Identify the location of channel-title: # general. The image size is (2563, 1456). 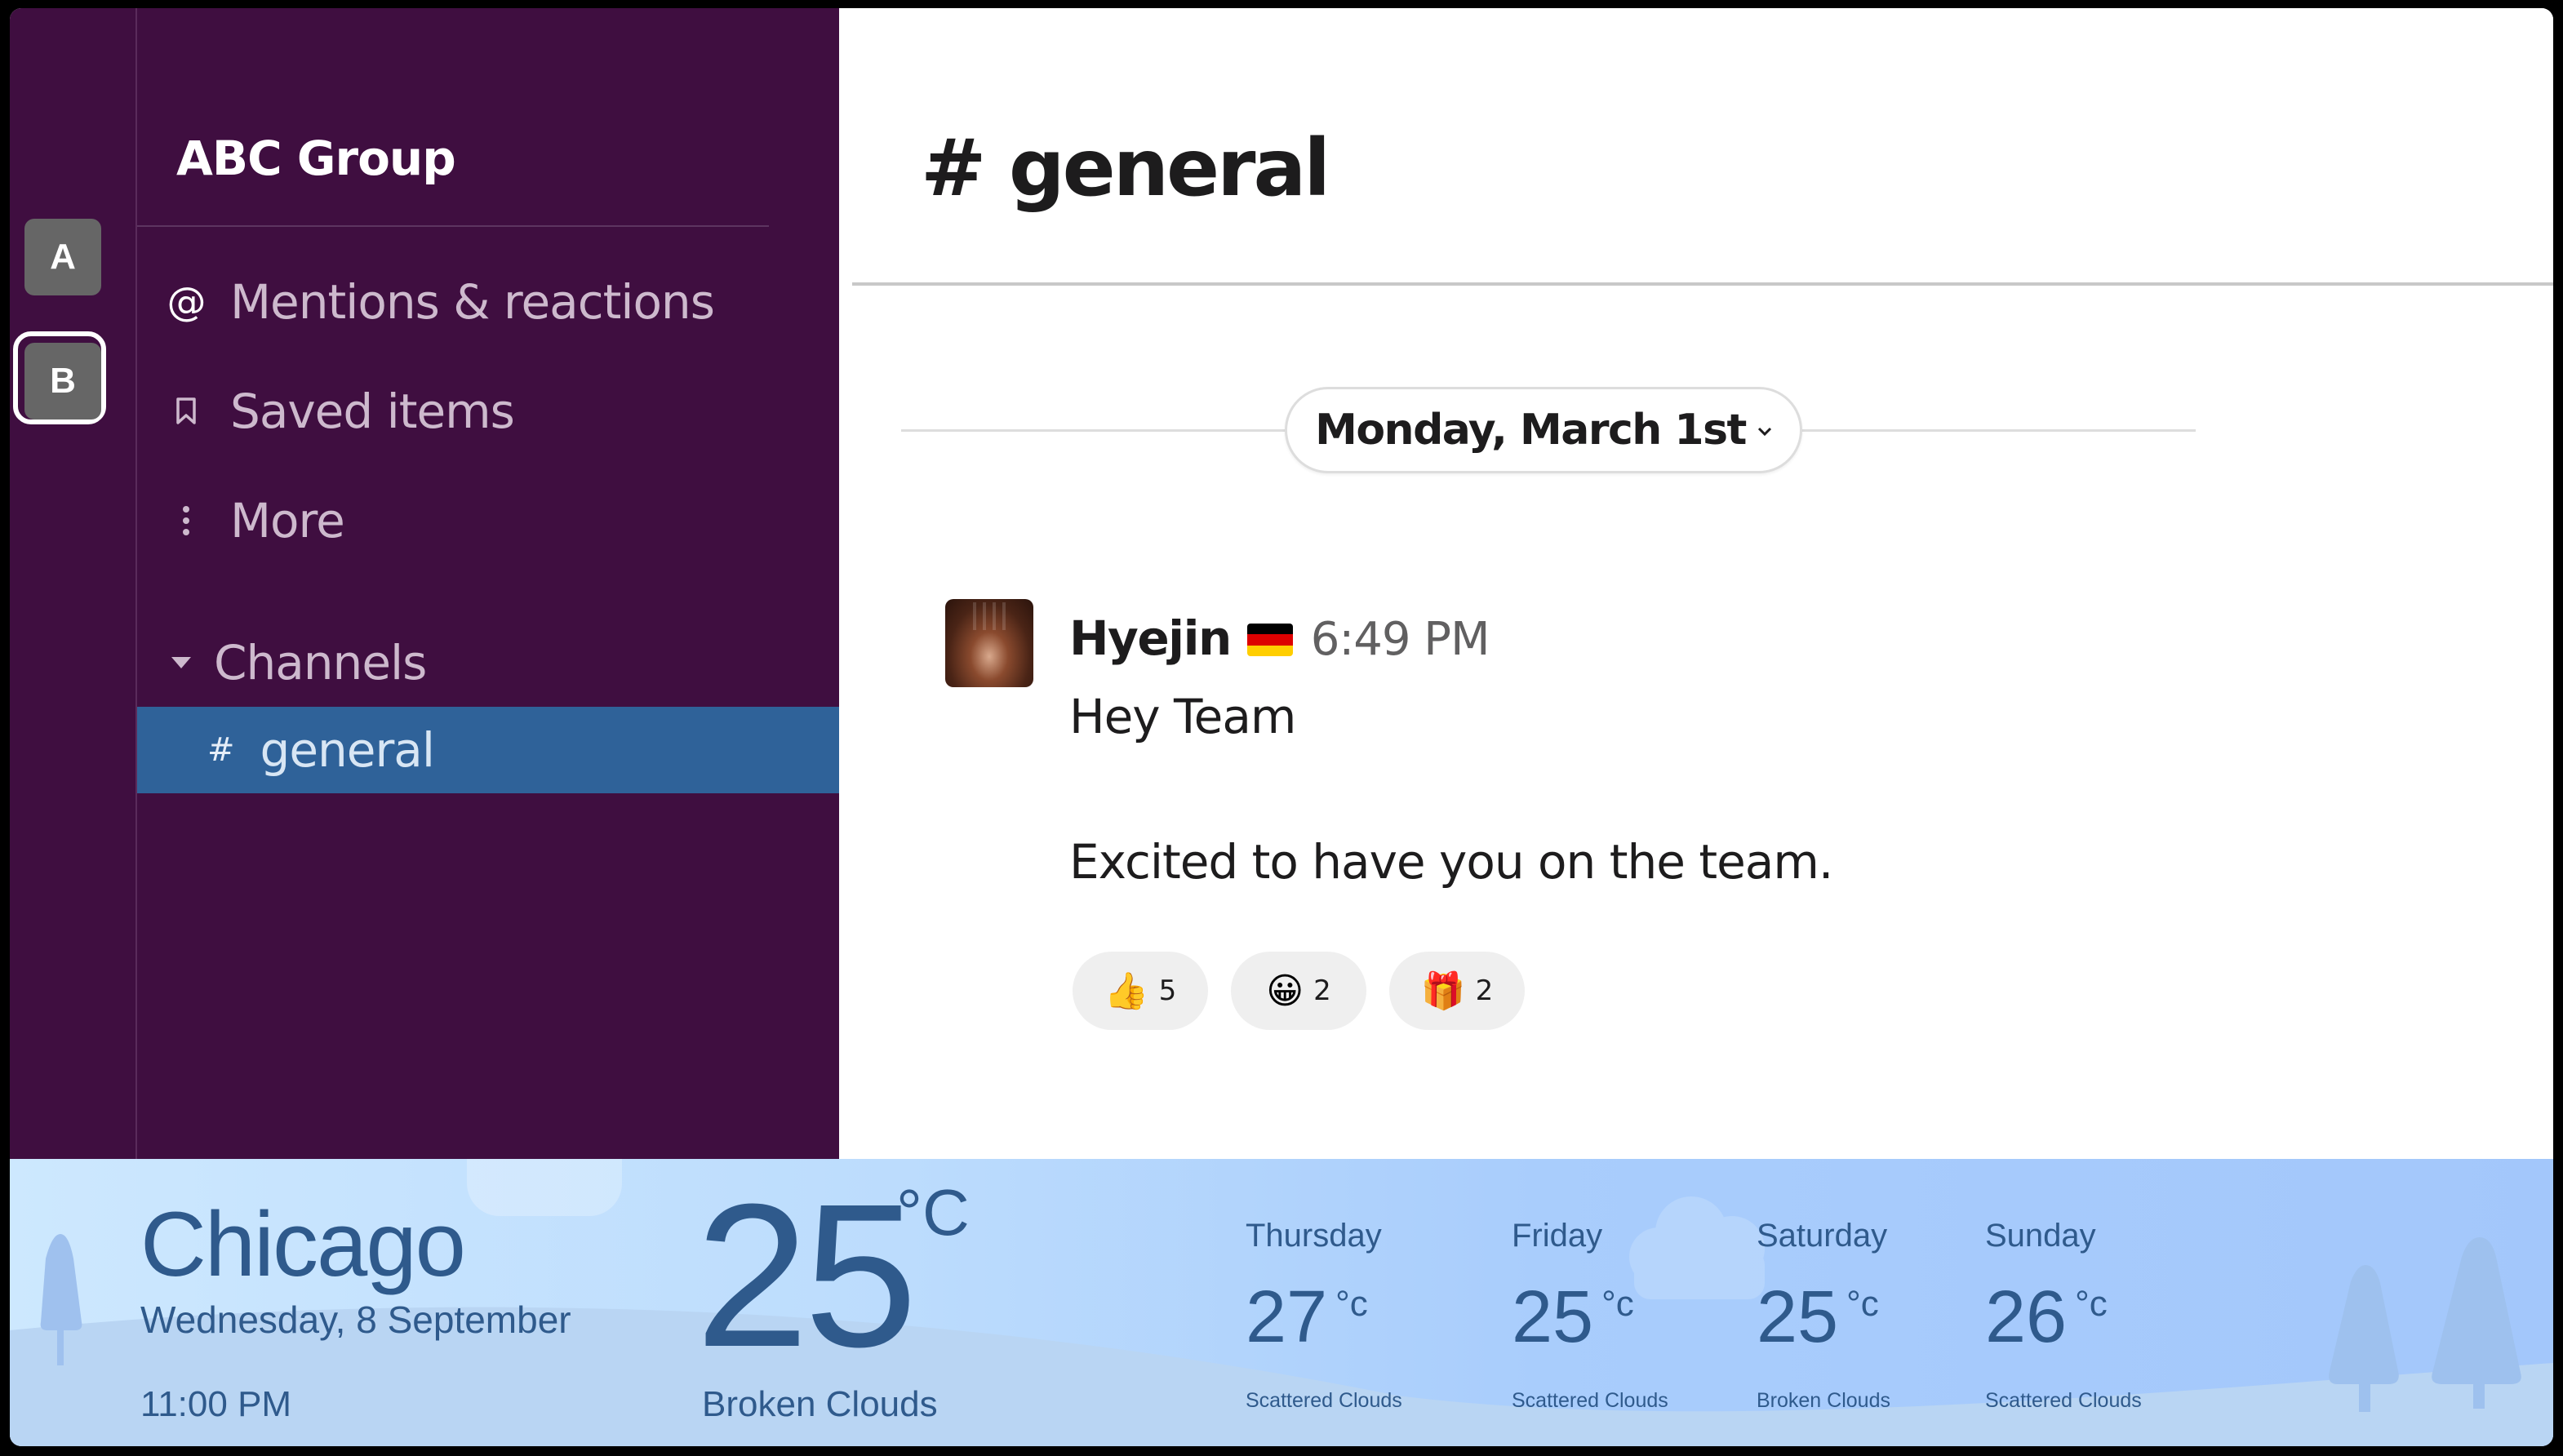
(1125, 168).